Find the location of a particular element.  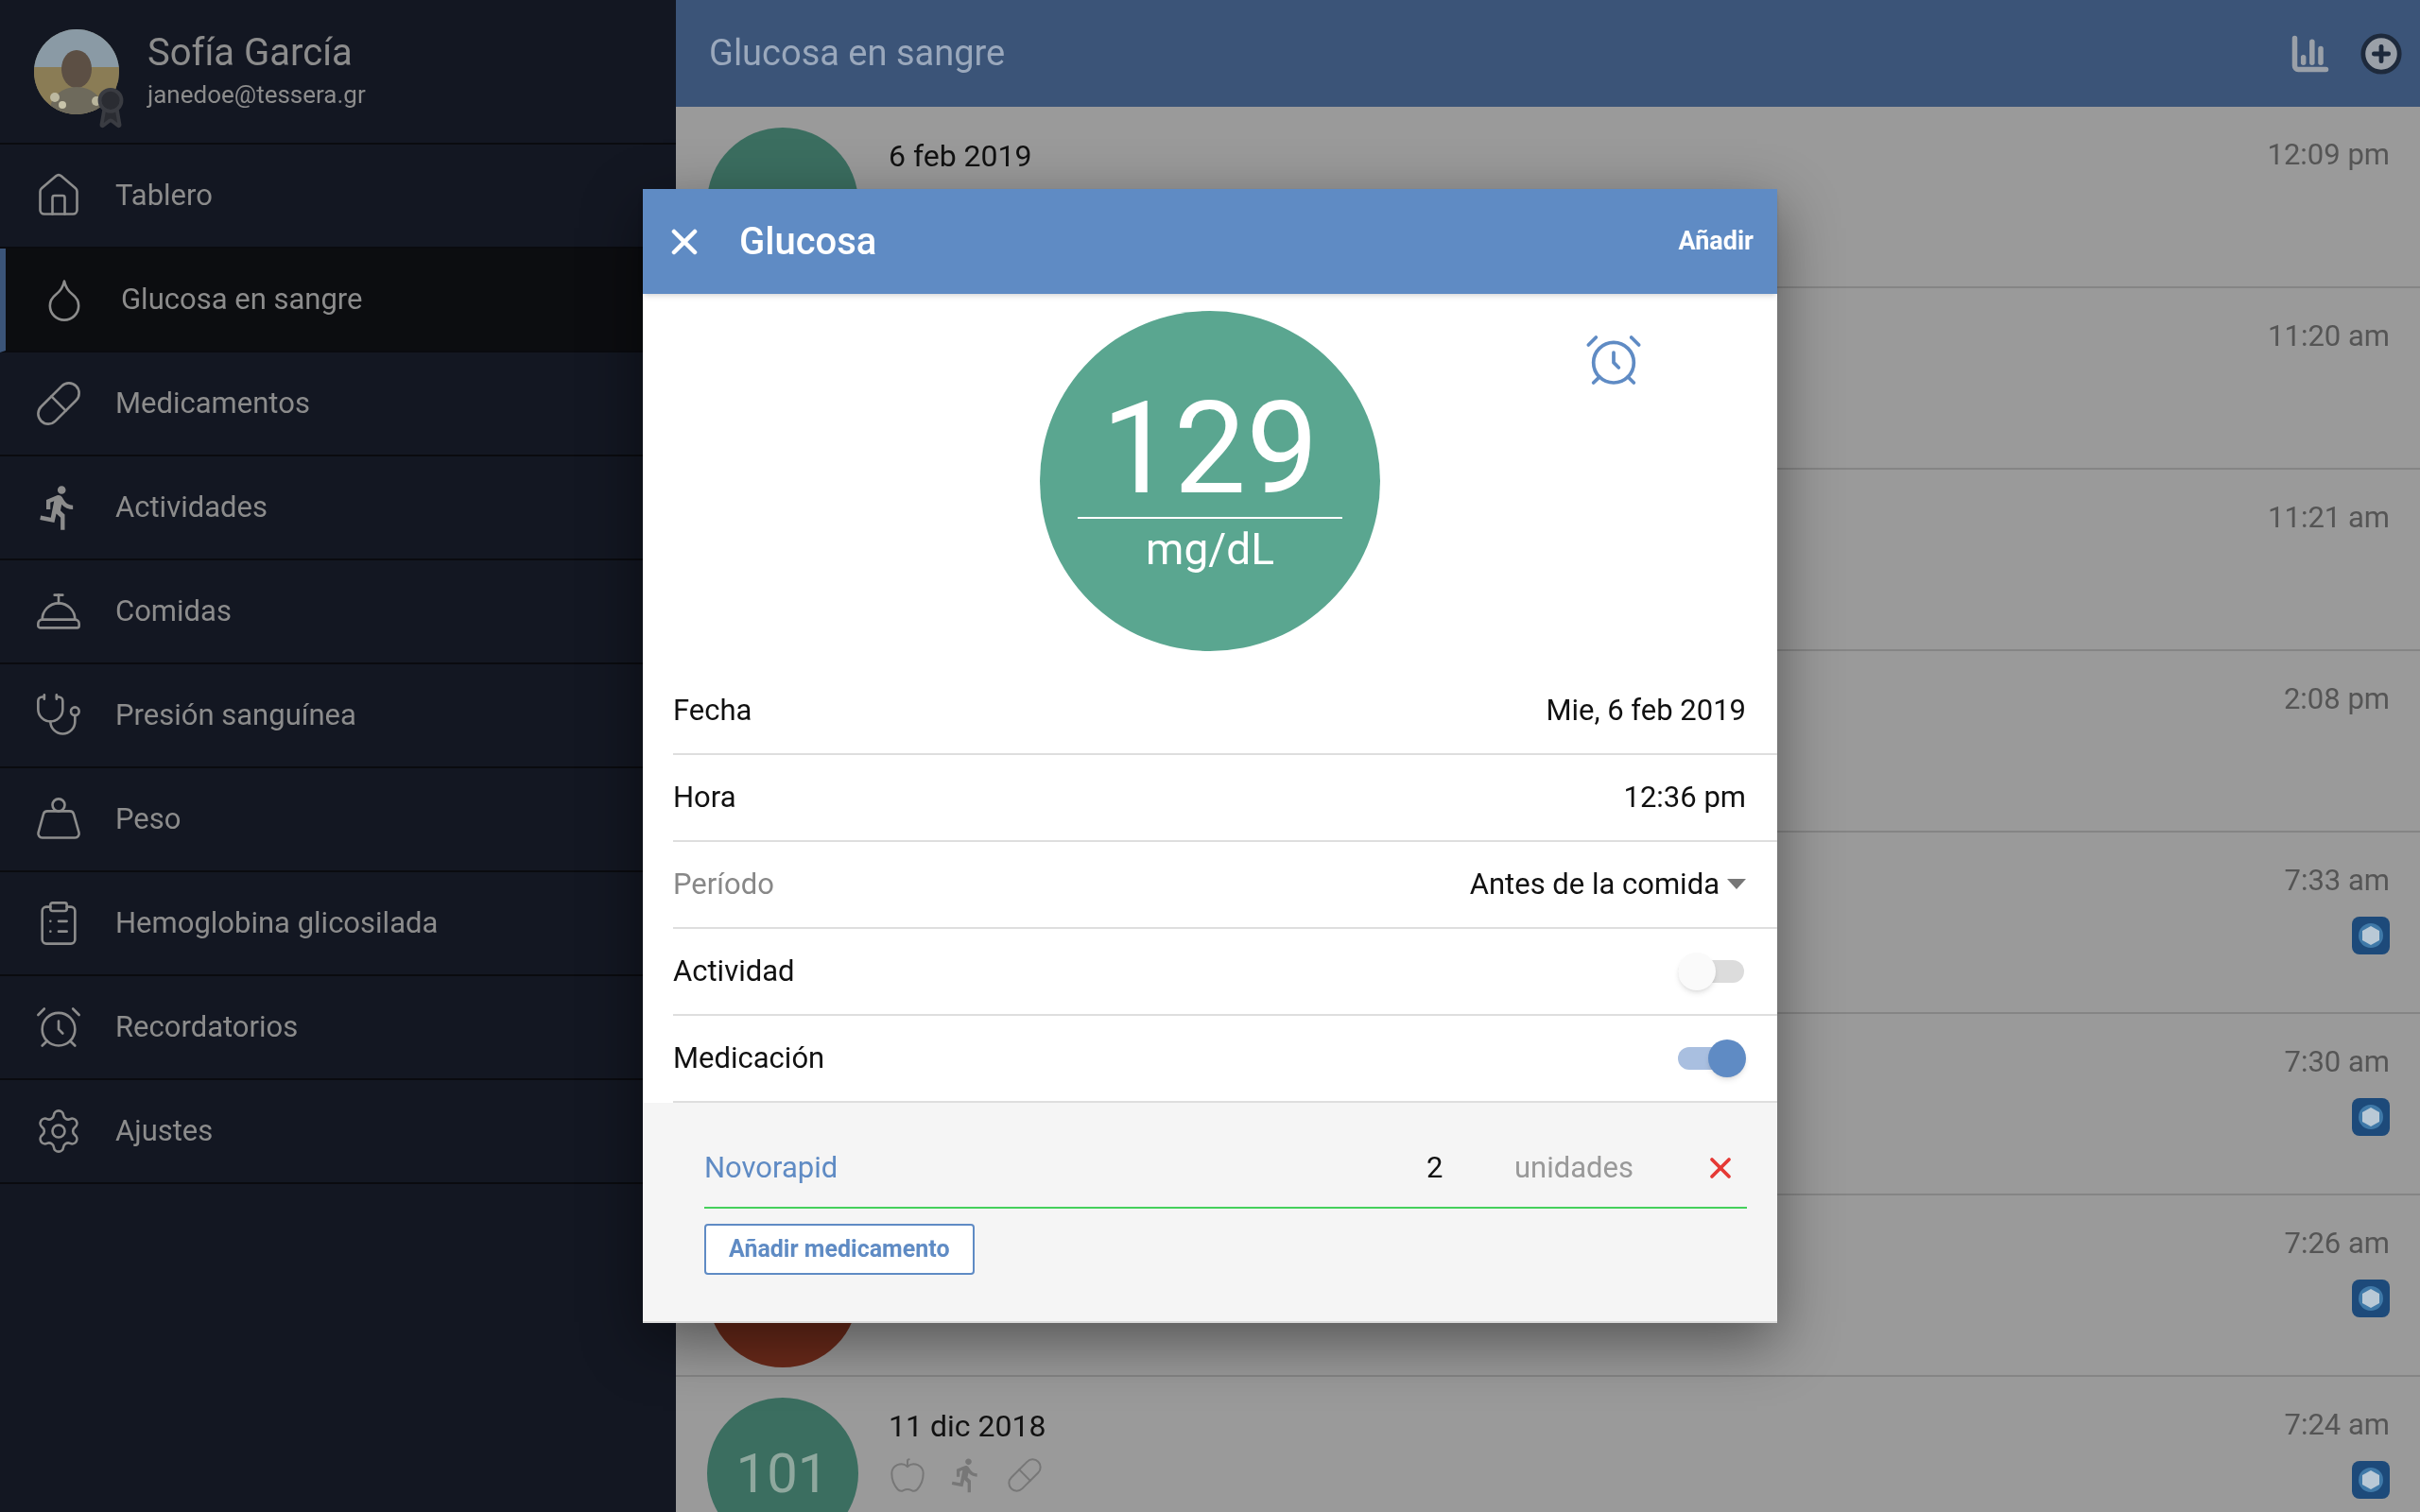

field-value: 12:36 pm is located at coordinates (1684, 797).